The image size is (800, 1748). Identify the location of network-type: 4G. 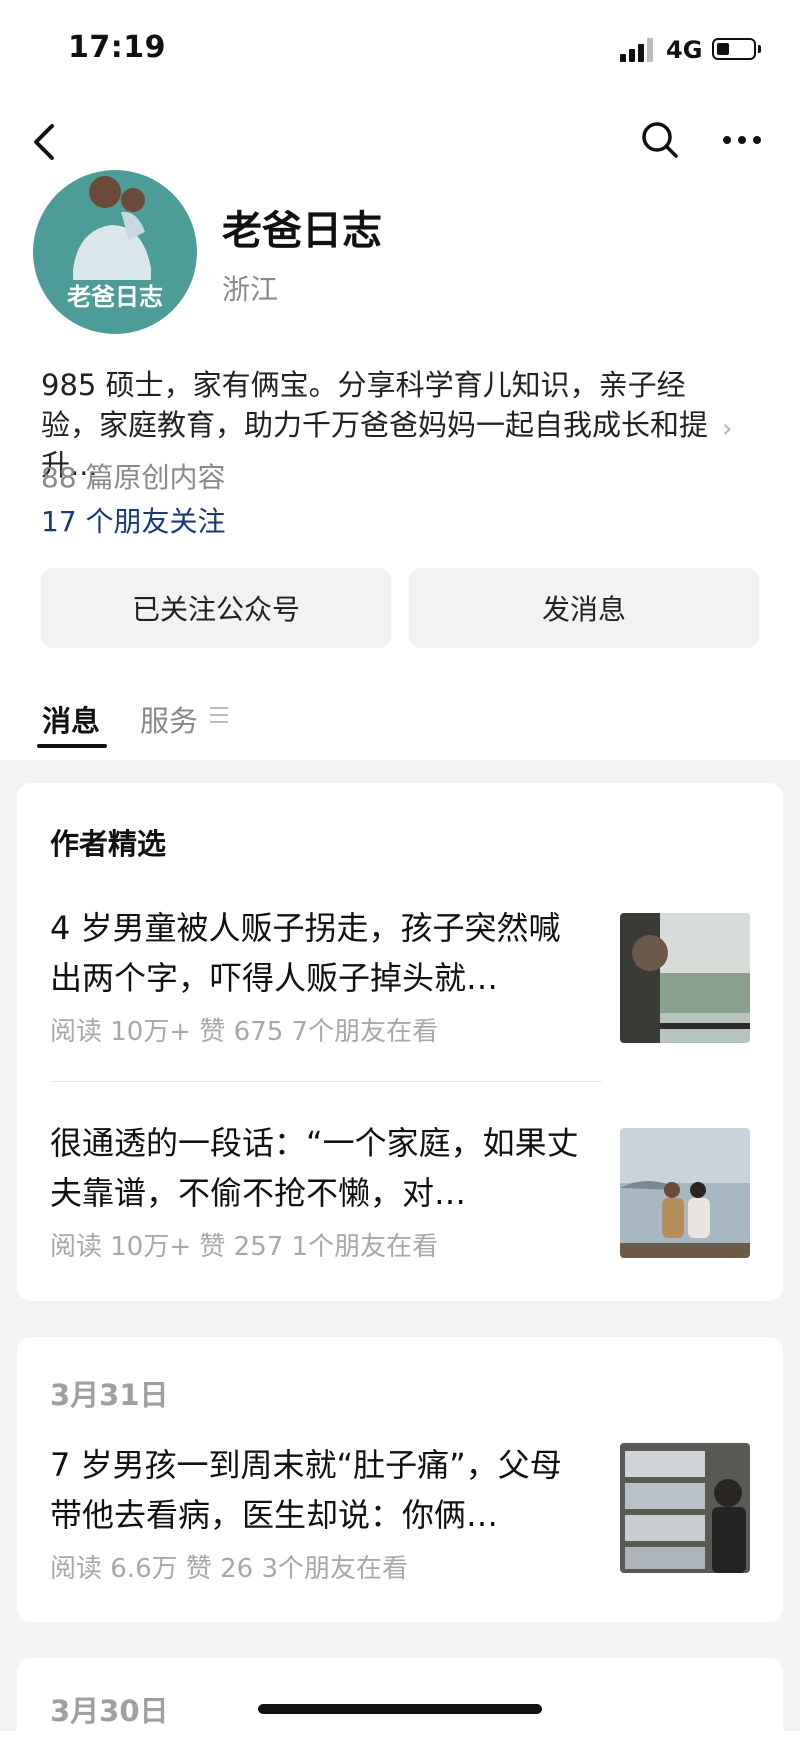
(684, 50).